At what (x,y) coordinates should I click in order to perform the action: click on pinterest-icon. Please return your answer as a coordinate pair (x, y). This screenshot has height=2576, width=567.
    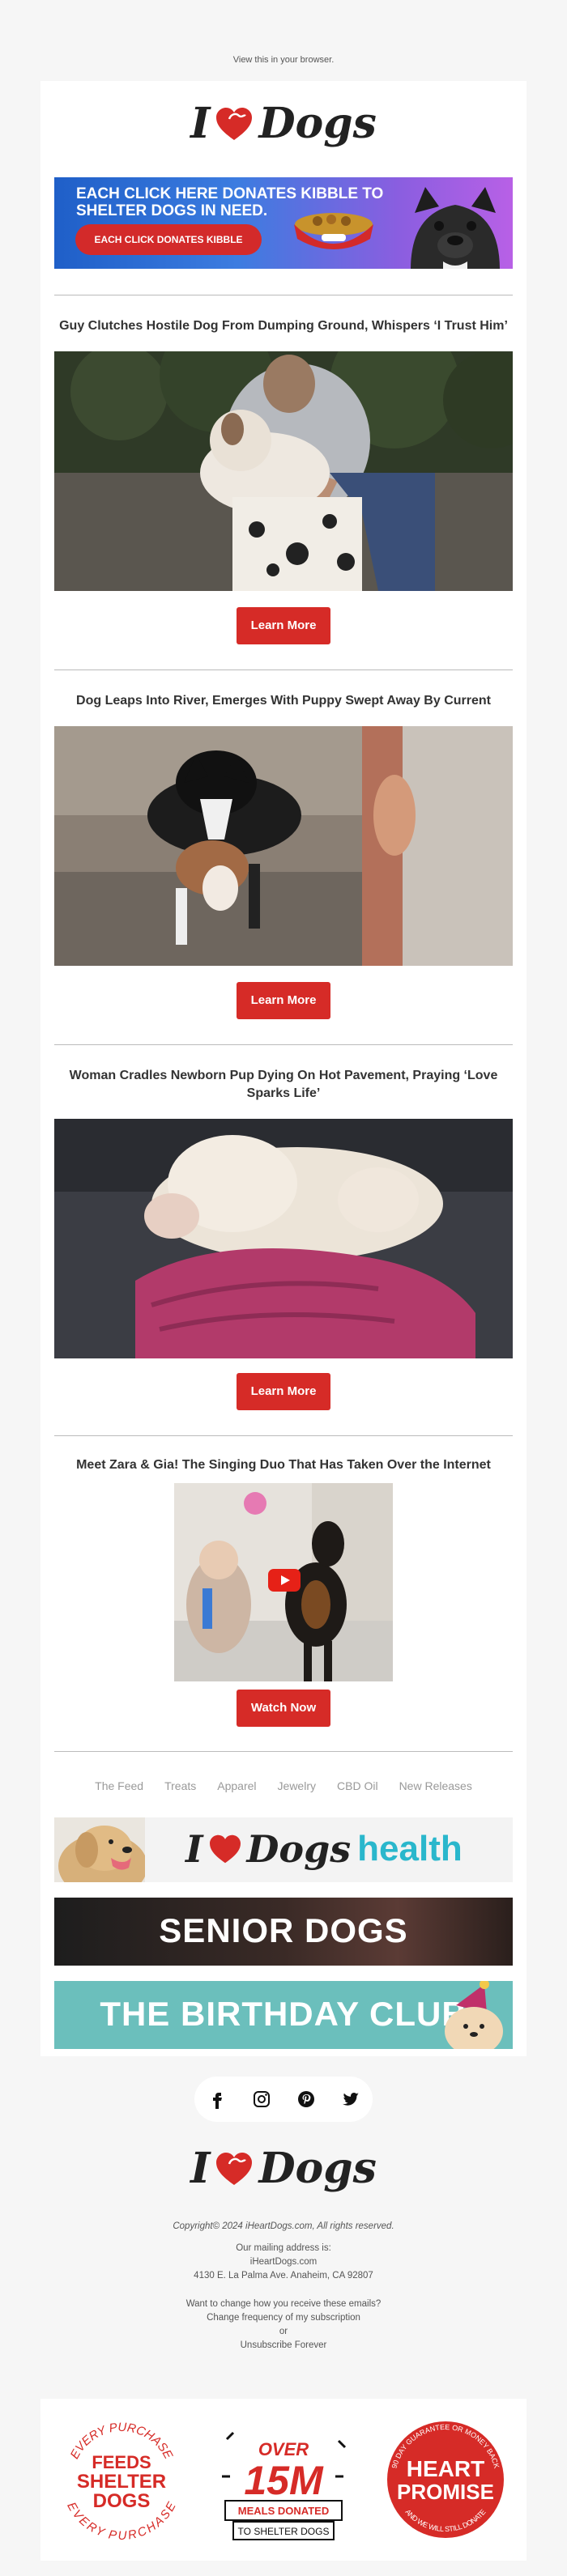
    Looking at the image, I should click on (306, 2099).